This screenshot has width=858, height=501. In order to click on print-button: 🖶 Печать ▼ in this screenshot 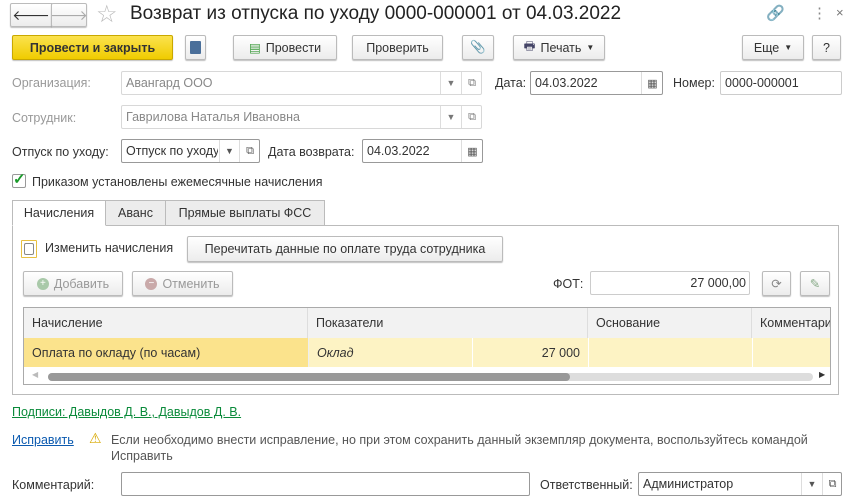, I will do `click(559, 47)`.